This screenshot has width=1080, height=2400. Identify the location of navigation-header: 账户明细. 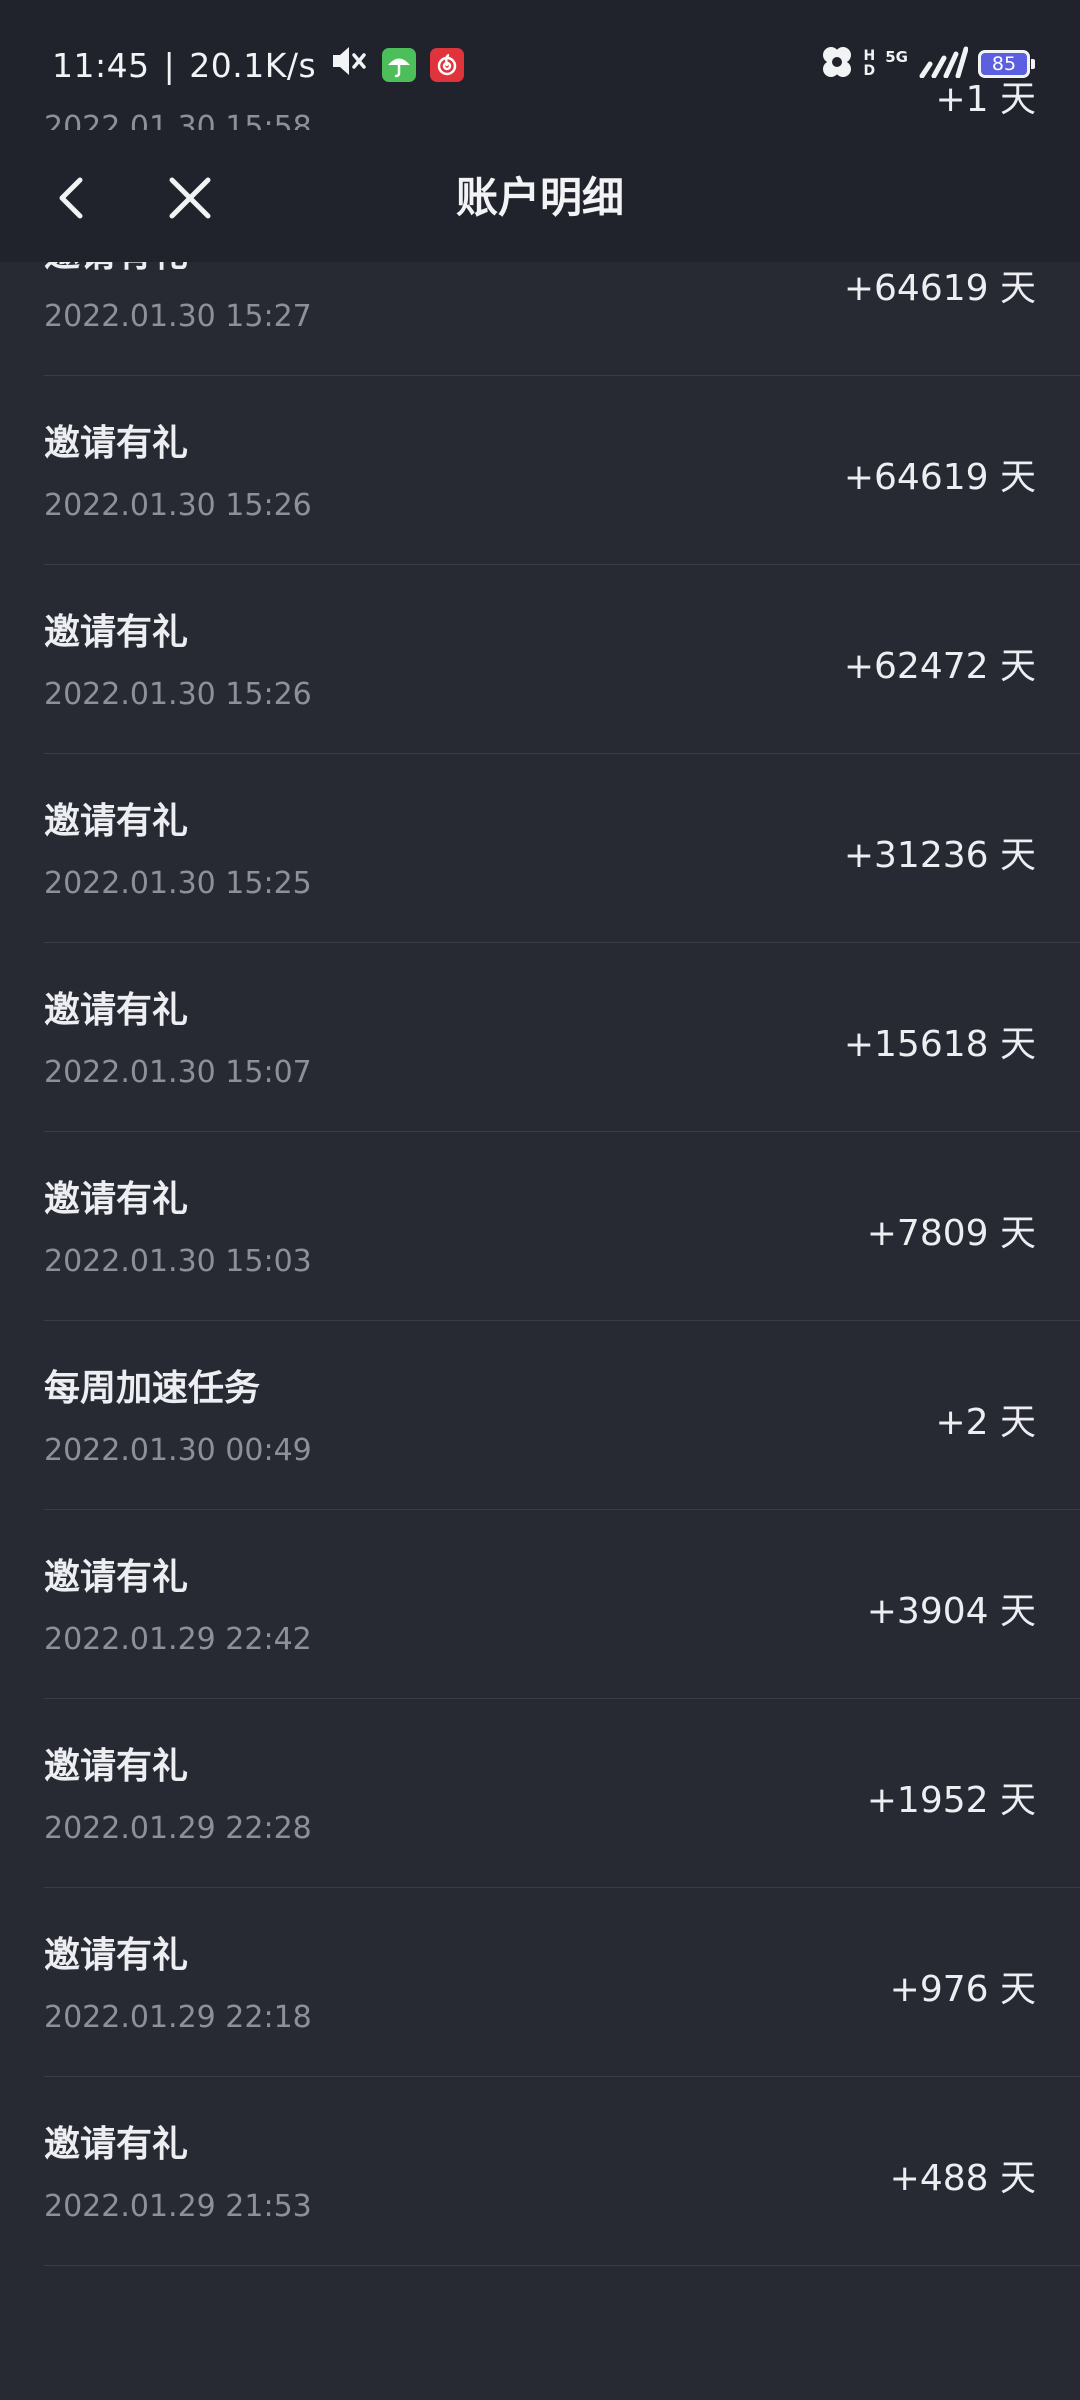
(540, 196).